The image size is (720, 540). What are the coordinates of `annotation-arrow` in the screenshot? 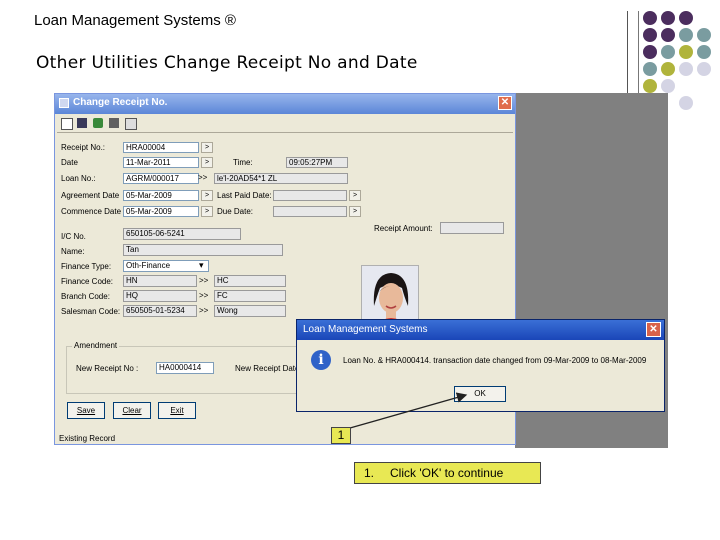 It's located at (408, 410).